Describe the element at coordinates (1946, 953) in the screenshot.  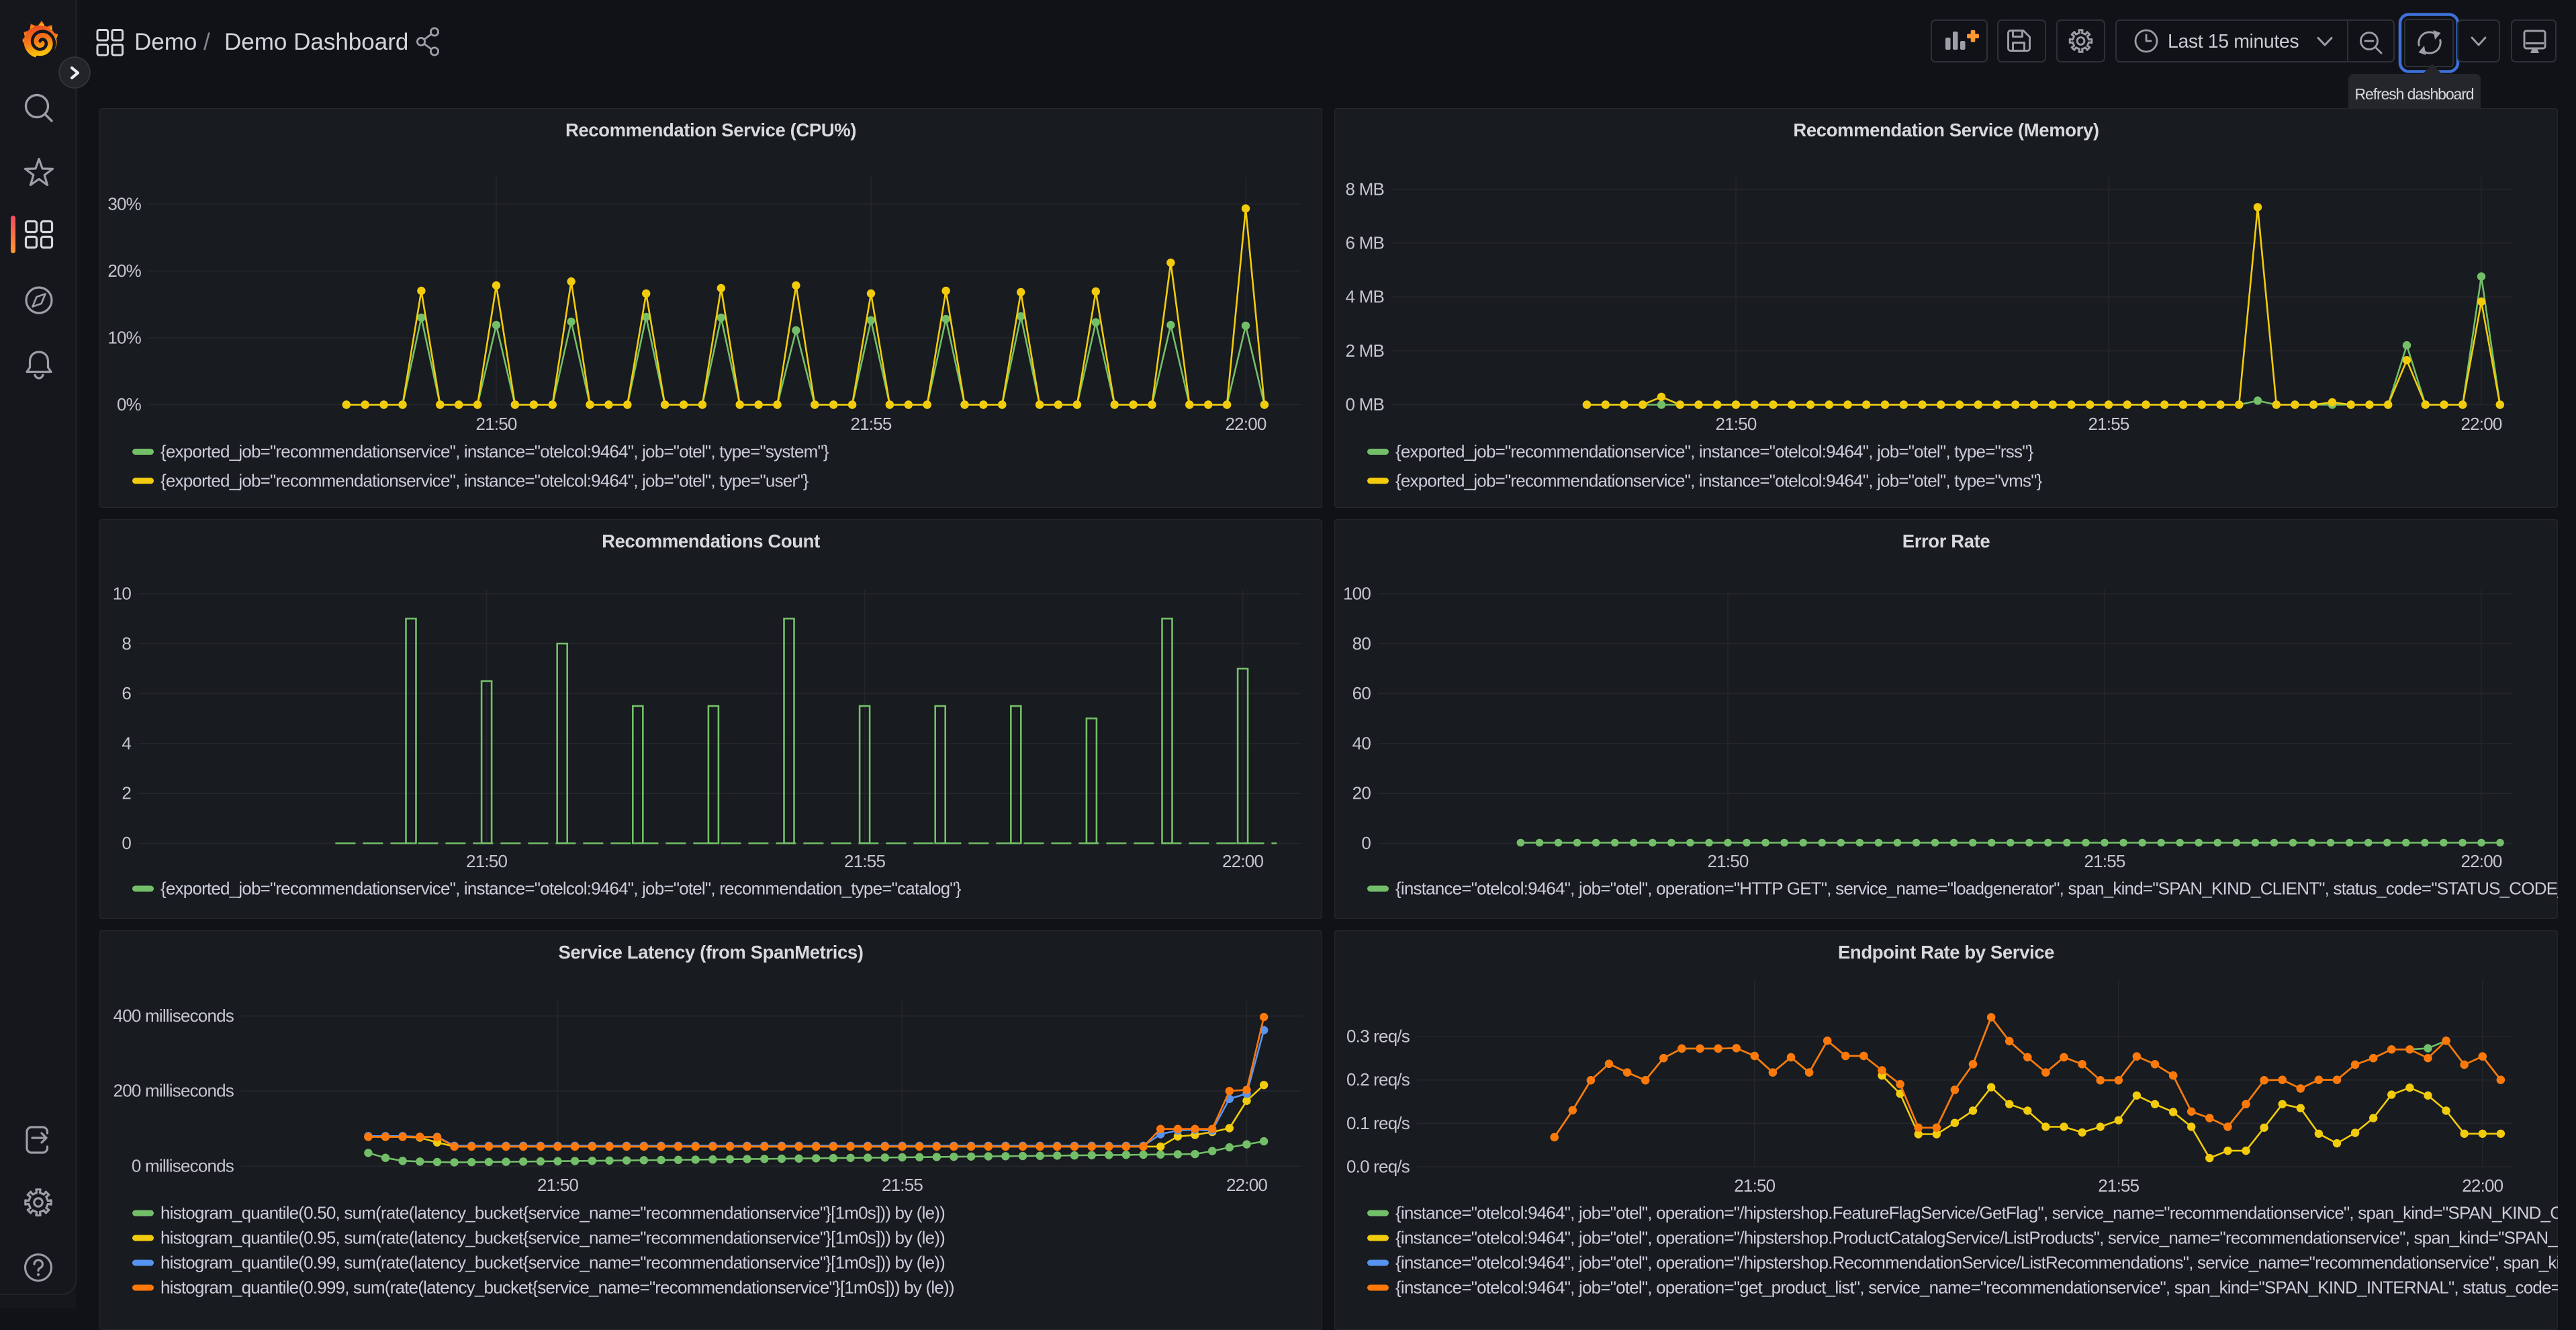
I see `svg-text: Endpoint Rate by Service` at that location.